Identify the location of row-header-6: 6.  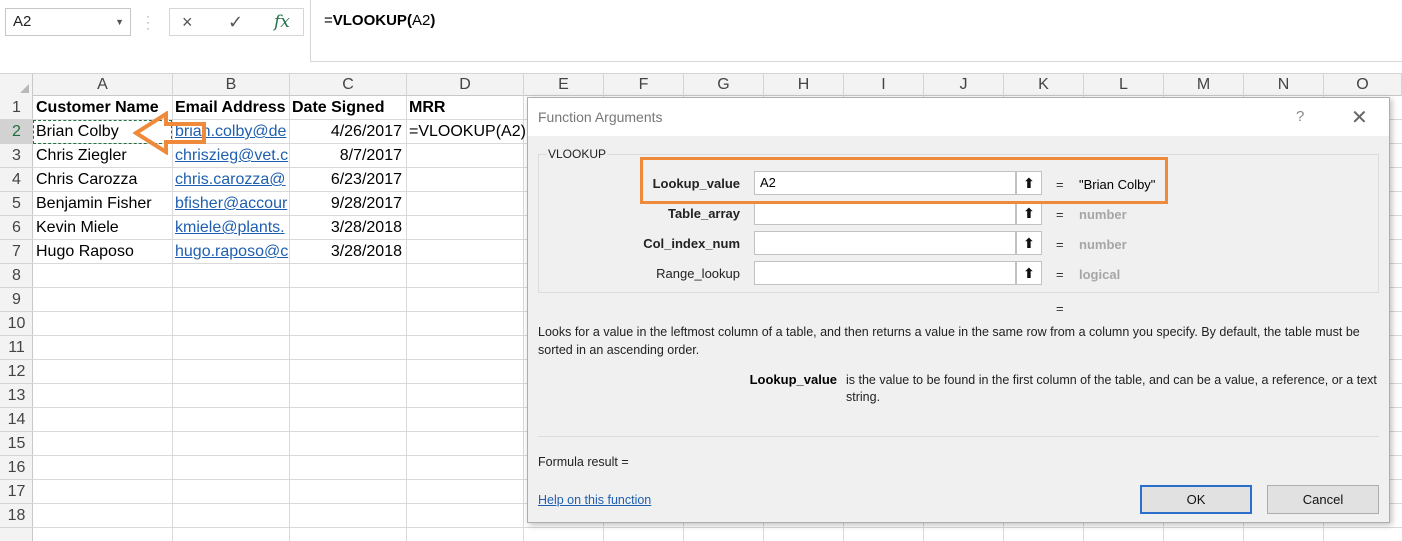
(16, 228).